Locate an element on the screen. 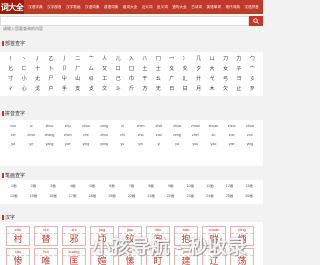 The image size is (320, 265). pinyin-link: cuo is located at coordinates (13, 126).